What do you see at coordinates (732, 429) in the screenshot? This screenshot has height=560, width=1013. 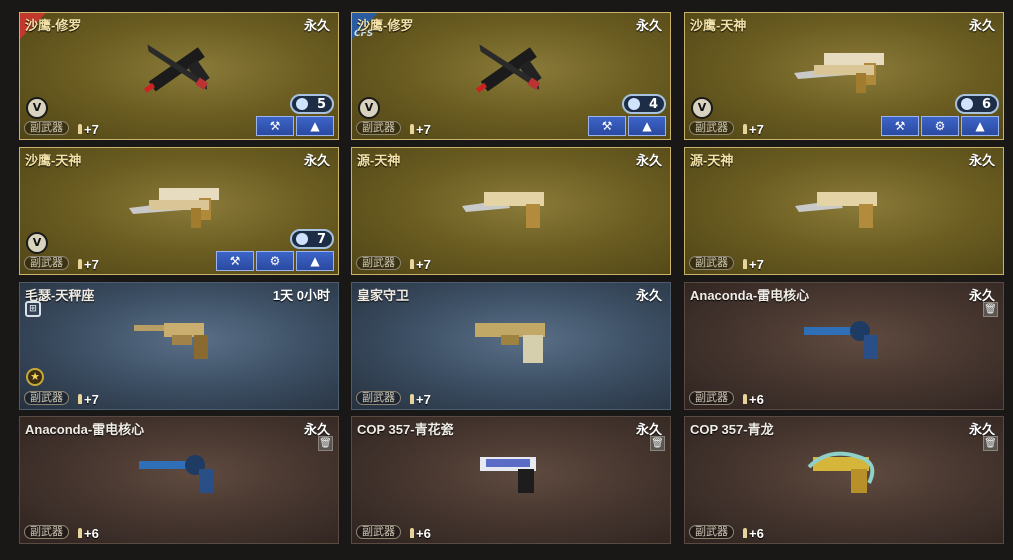 I see `weapon-name: COP 357-青龙` at bounding box center [732, 429].